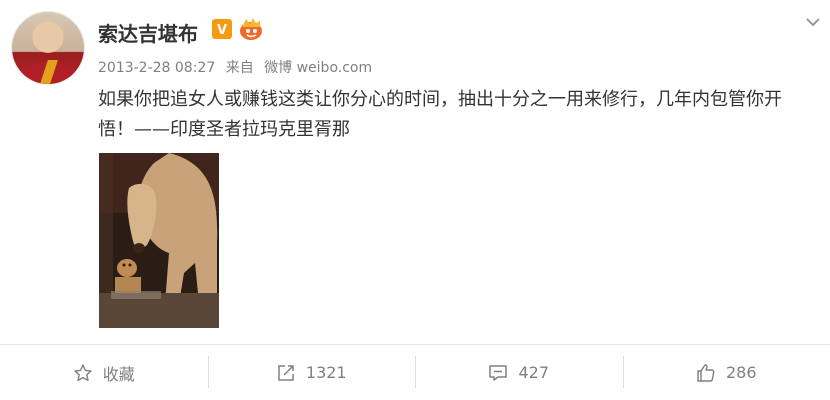 The height and width of the screenshot is (400, 830). What do you see at coordinates (706, 372) in the screenshot?
I see `thumbs-up-icon` at bounding box center [706, 372].